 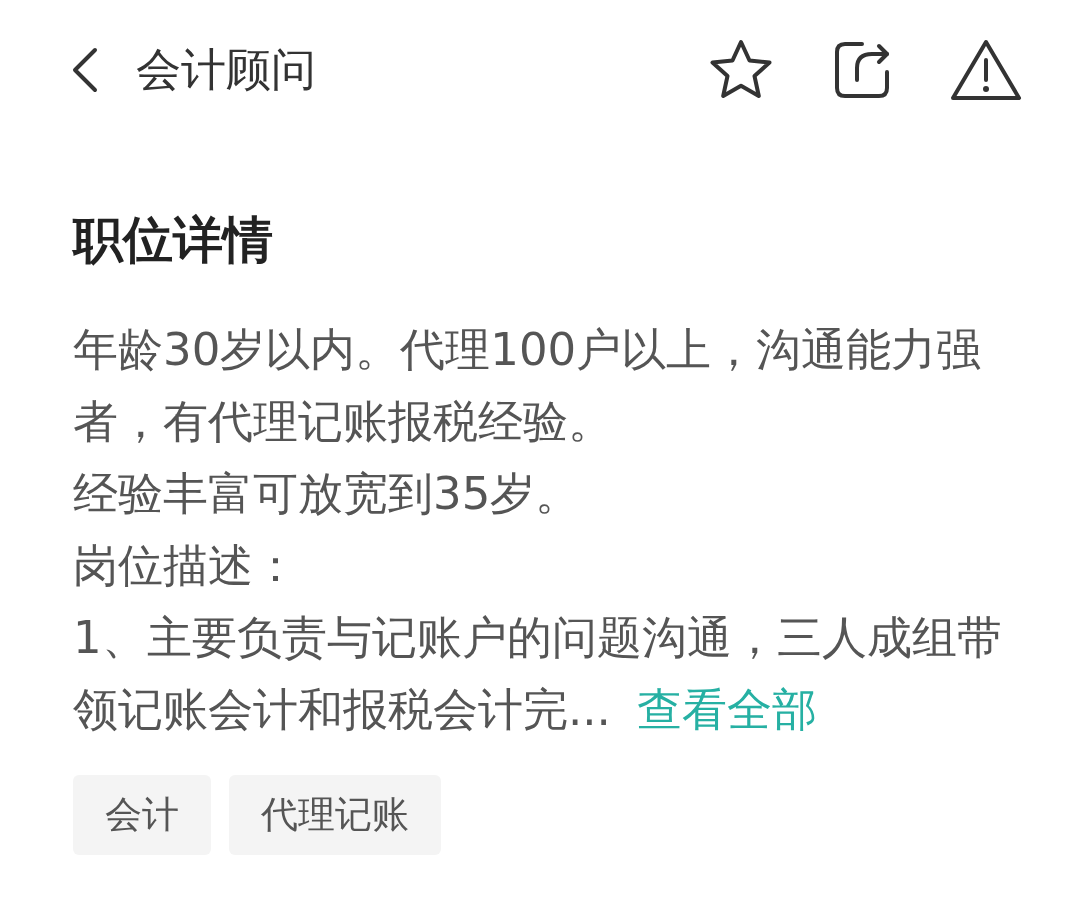 I want to click on view-all-link: 查看全部, so click(x=726, y=709).